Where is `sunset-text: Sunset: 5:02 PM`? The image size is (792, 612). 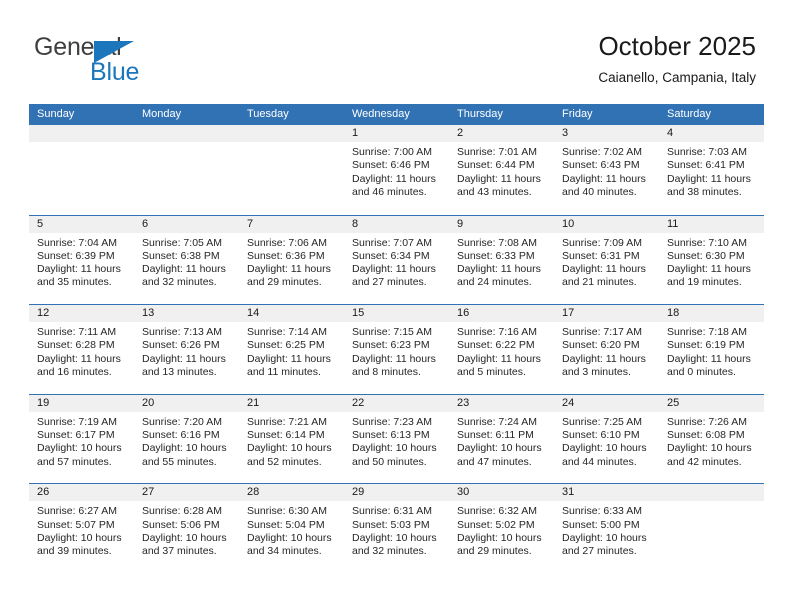 sunset-text: Sunset: 5:02 PM is located at coordinates (496, 524).